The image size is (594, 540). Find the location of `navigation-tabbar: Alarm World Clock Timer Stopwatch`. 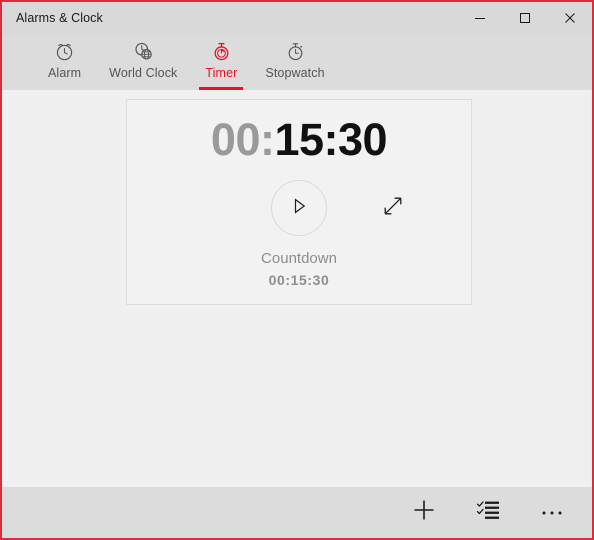

navigation-tabbar: Alarm World Clock Timer Stopwatch is located at coordinates (297, 62).